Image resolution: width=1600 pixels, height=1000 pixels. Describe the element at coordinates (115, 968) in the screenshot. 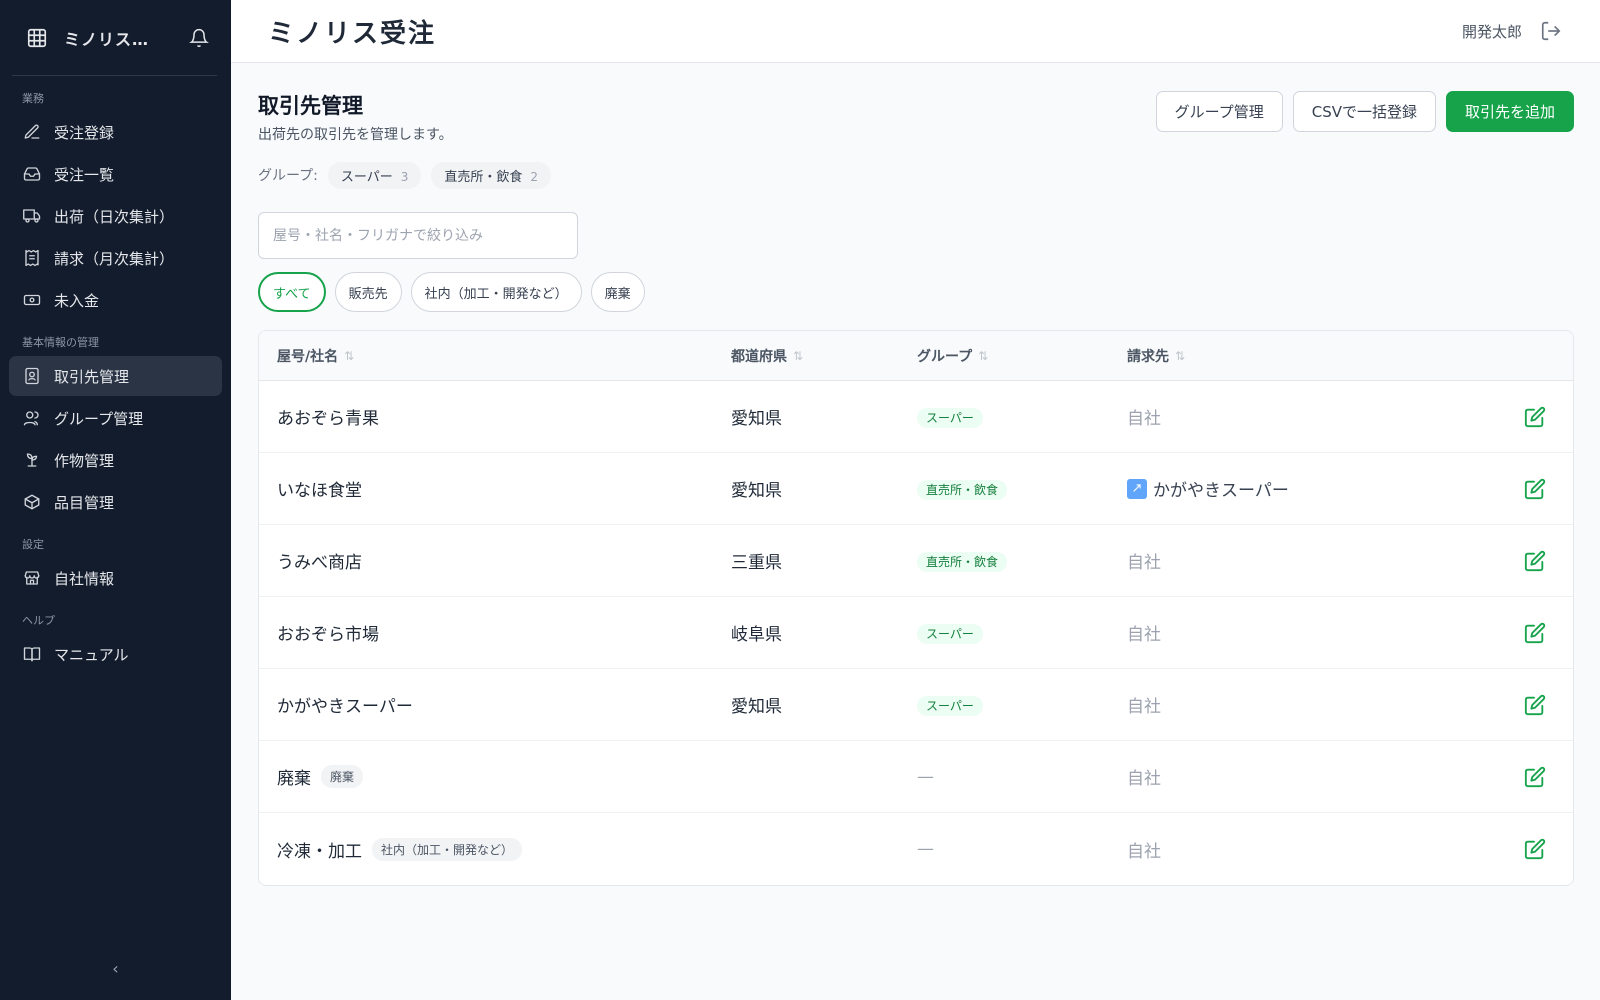

I see `collapse-sidebar-button: ‹` at that location.